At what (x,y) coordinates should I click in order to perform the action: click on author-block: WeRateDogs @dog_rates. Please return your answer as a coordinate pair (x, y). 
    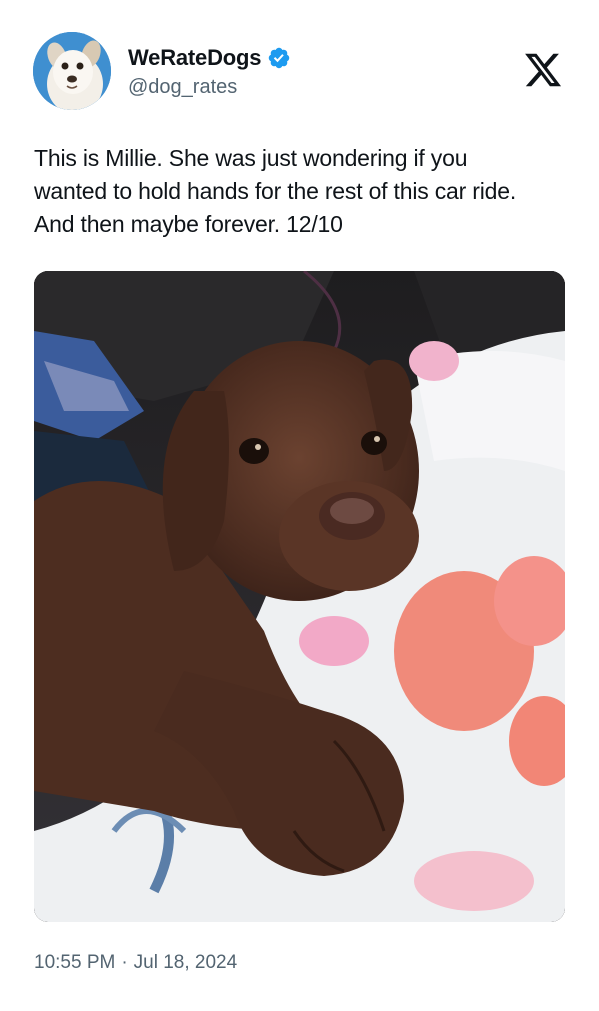
    Looking at the image, I should click on (209, 71).